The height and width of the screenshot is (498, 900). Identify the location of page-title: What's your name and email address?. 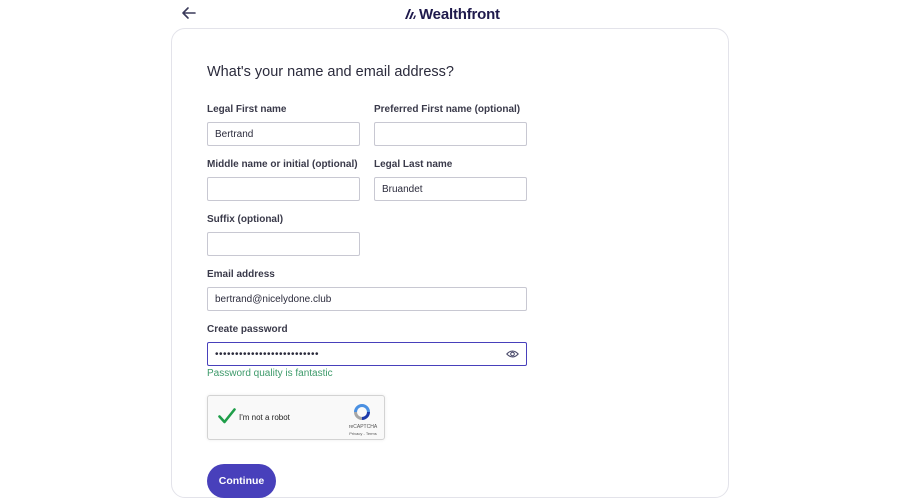
(330, 72).